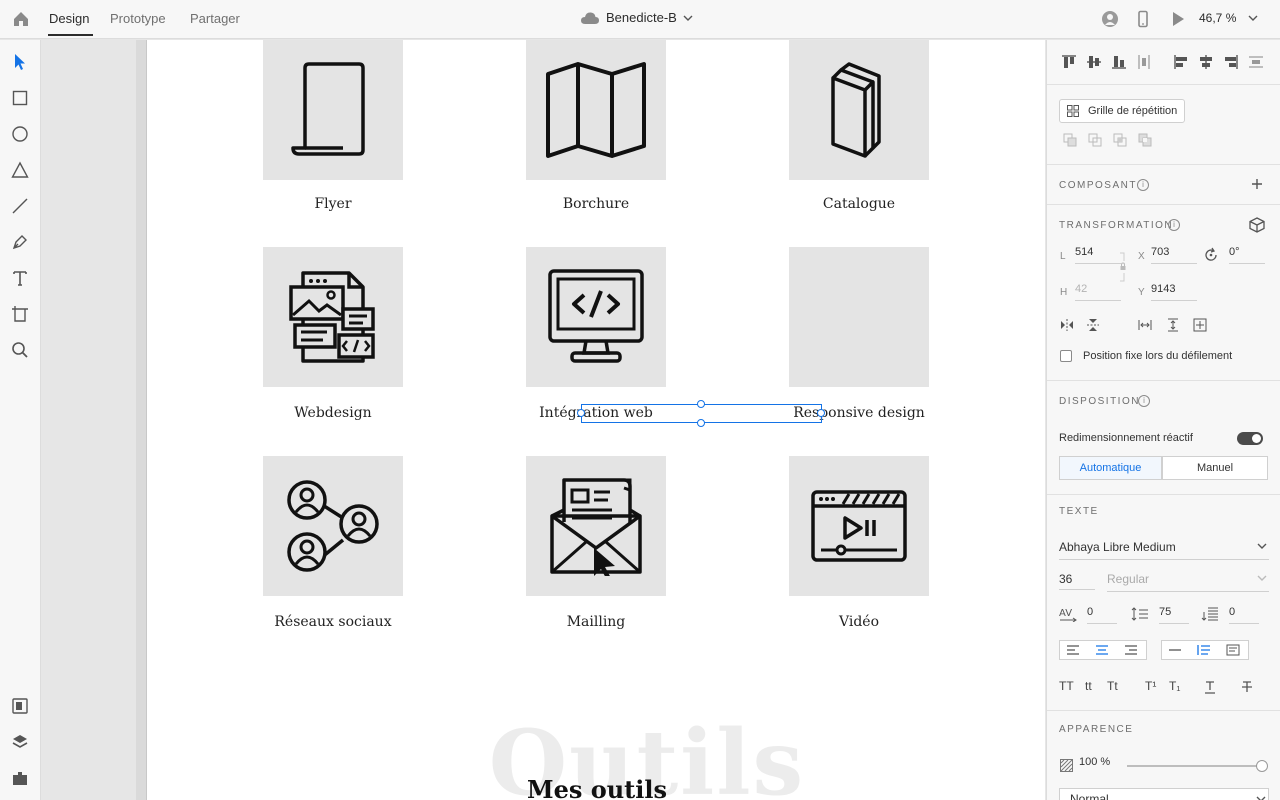 The width and height of the screenshot is (1280, 800). Describe the element at coordinates (596, 110) in the screenshot. I see `service-tile-brochure` at that location.